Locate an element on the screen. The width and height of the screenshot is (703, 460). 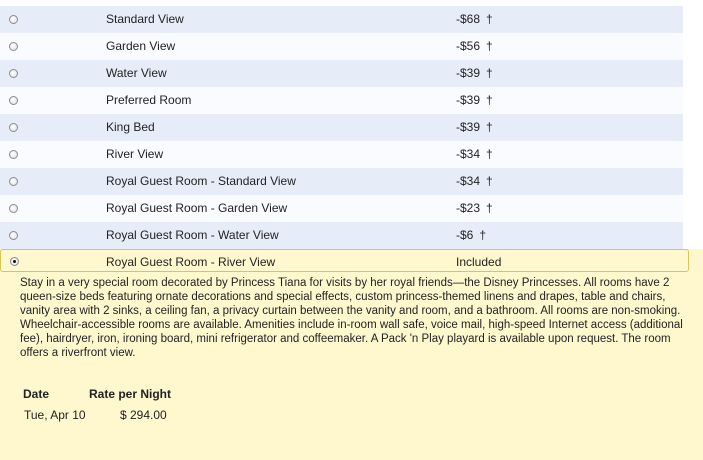
room-price: -$6 † is located at coordinates (471, 235).